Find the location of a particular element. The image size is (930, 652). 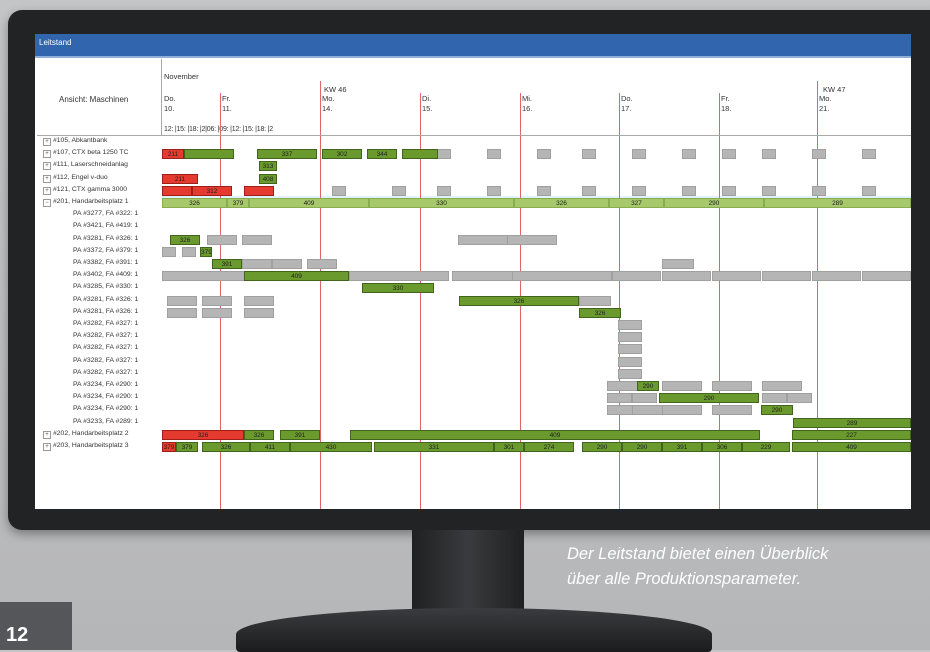

order-row-label: PA #3402, FA #409: 1 is located at coordinates (116, 275).